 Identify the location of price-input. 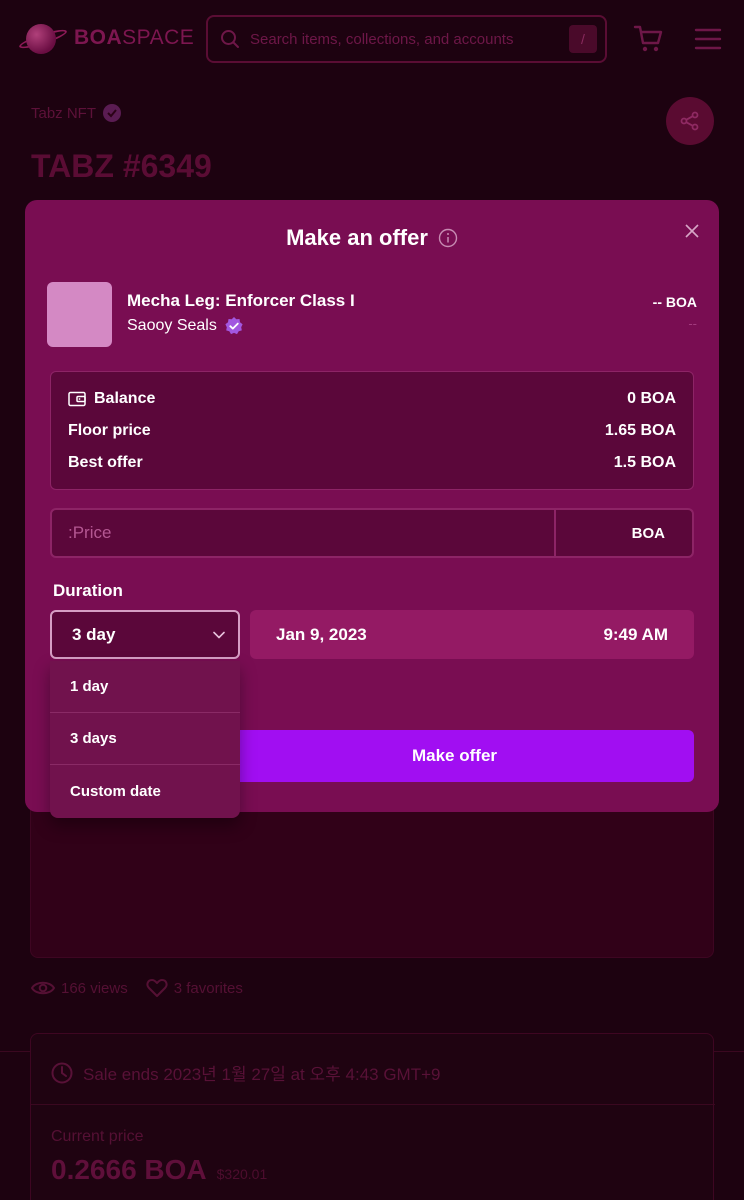
(303, 533).